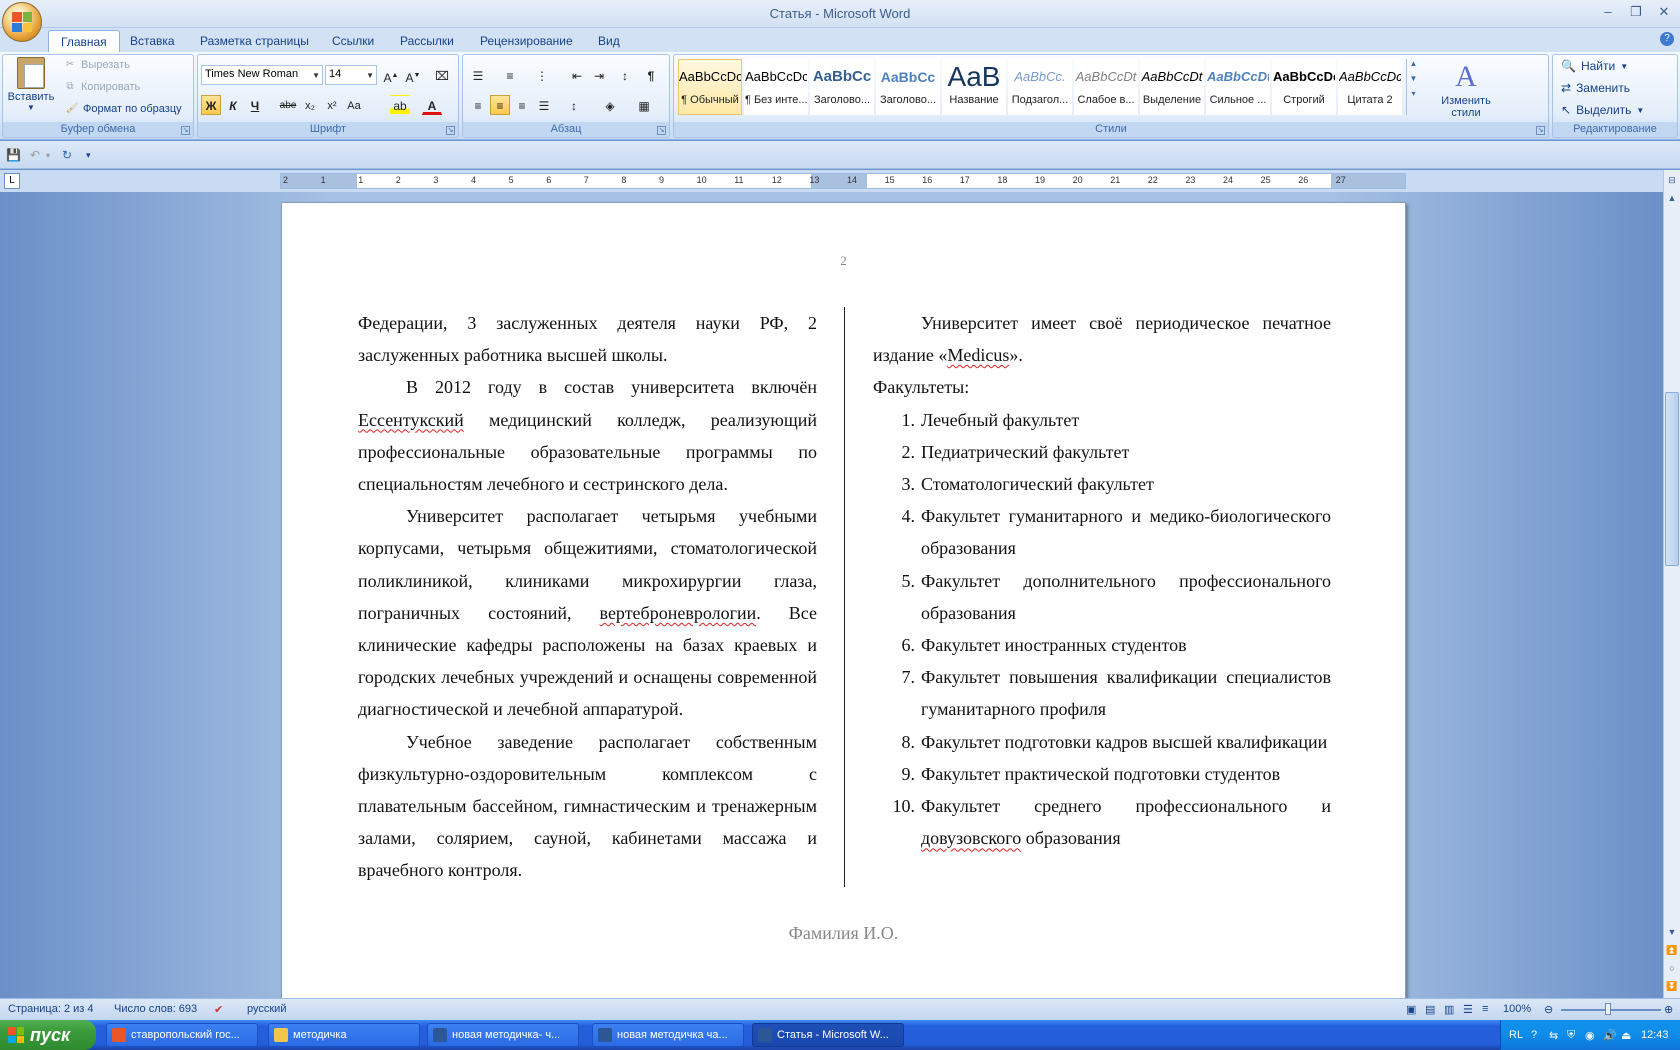  I want to click on gallery-scroll: ▲ ▼ ▾, so click(1413, 87).